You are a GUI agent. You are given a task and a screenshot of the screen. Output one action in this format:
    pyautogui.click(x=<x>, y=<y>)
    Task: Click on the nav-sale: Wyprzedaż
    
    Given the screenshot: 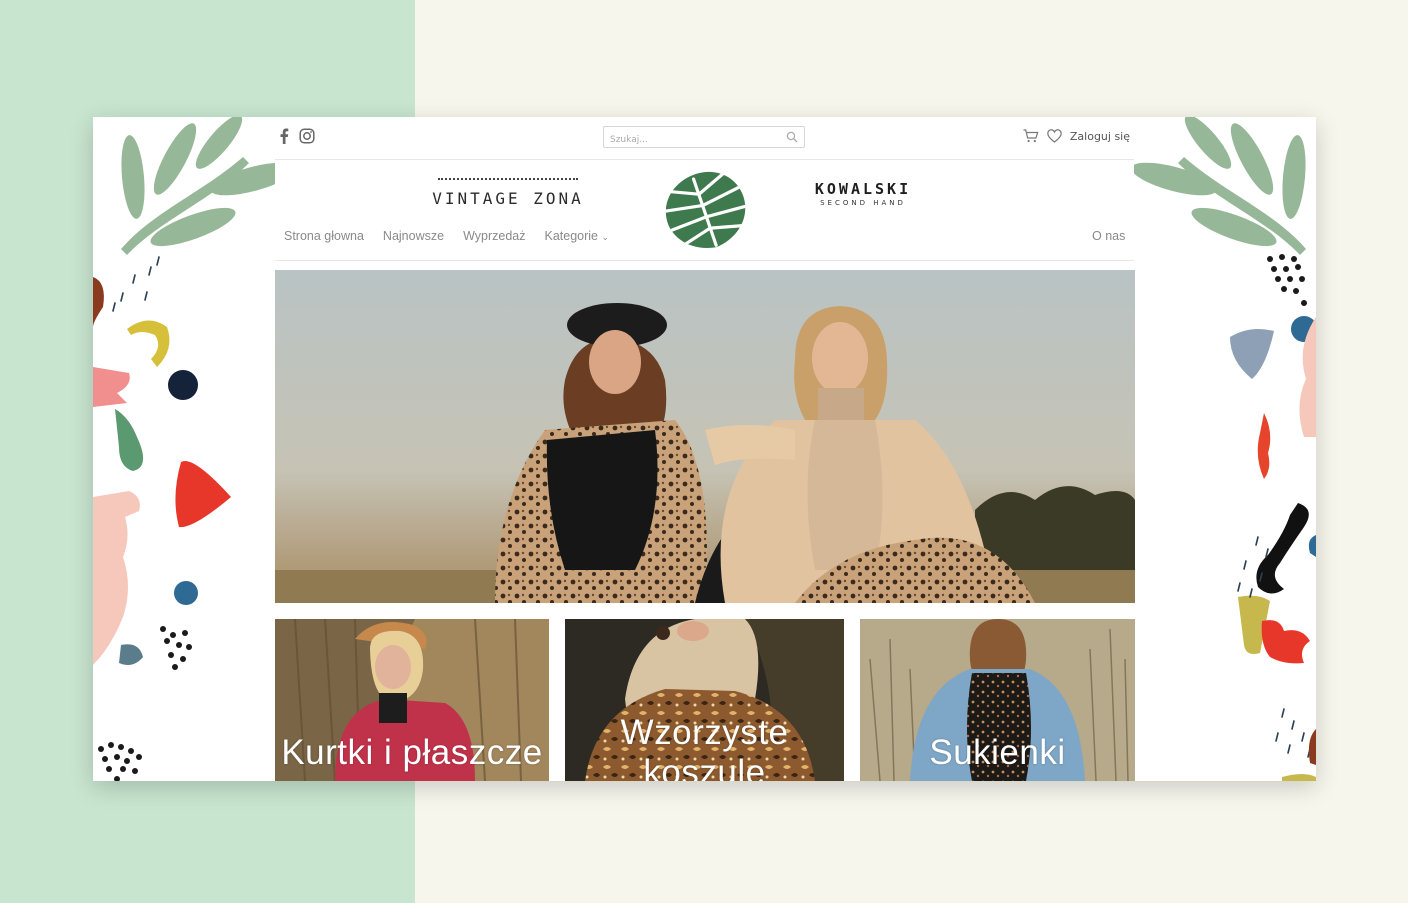 What is the action you would take?
    pyautogui.click(x=494, y=236)
    